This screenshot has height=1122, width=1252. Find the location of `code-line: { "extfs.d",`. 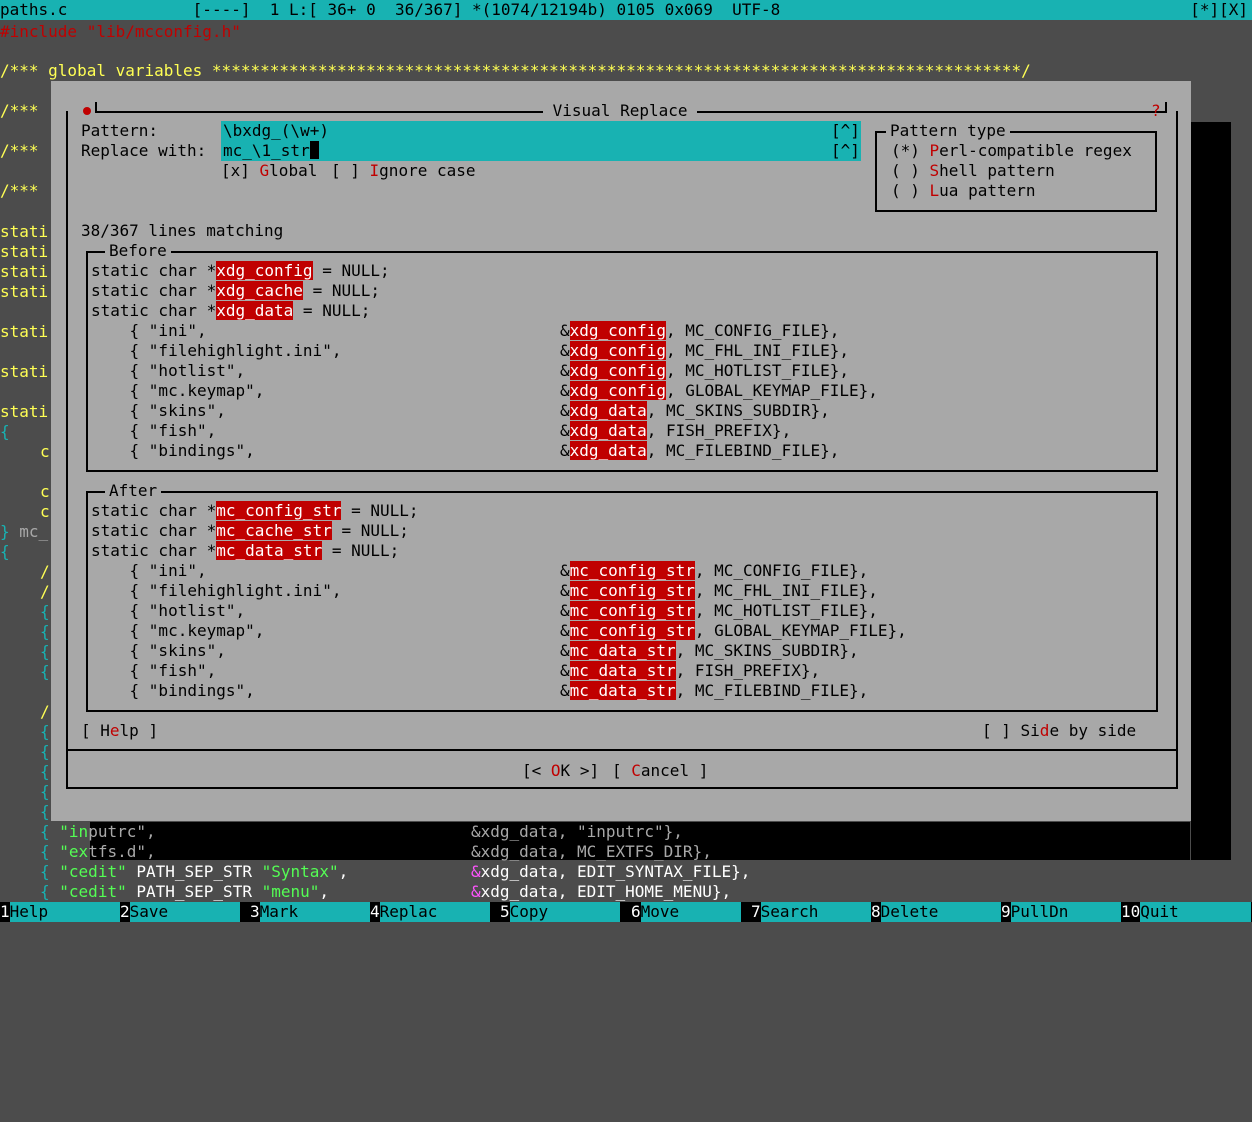

code-line: { "extfs.d", is located at coordinates (98, 851).